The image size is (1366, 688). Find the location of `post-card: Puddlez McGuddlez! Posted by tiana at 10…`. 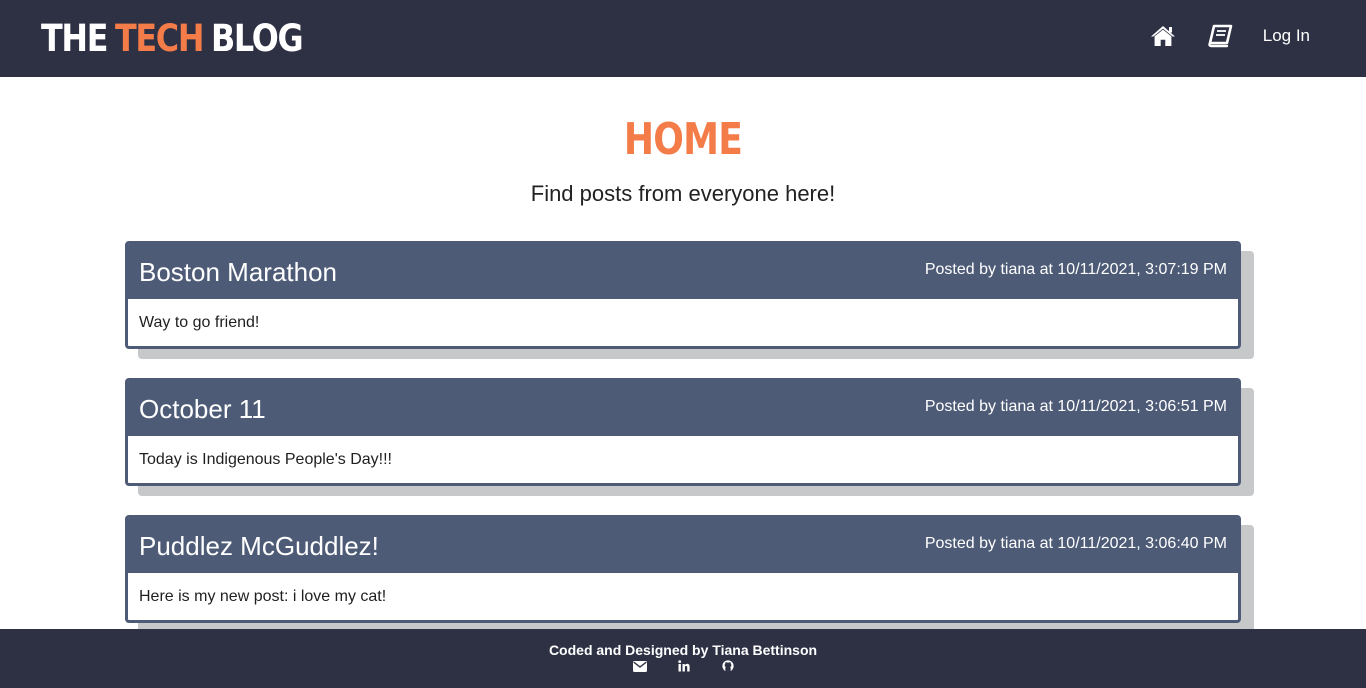

post-card: Puddlez McGuddlez! Posted by tiana at 10… is located at coordinates (689, 574).